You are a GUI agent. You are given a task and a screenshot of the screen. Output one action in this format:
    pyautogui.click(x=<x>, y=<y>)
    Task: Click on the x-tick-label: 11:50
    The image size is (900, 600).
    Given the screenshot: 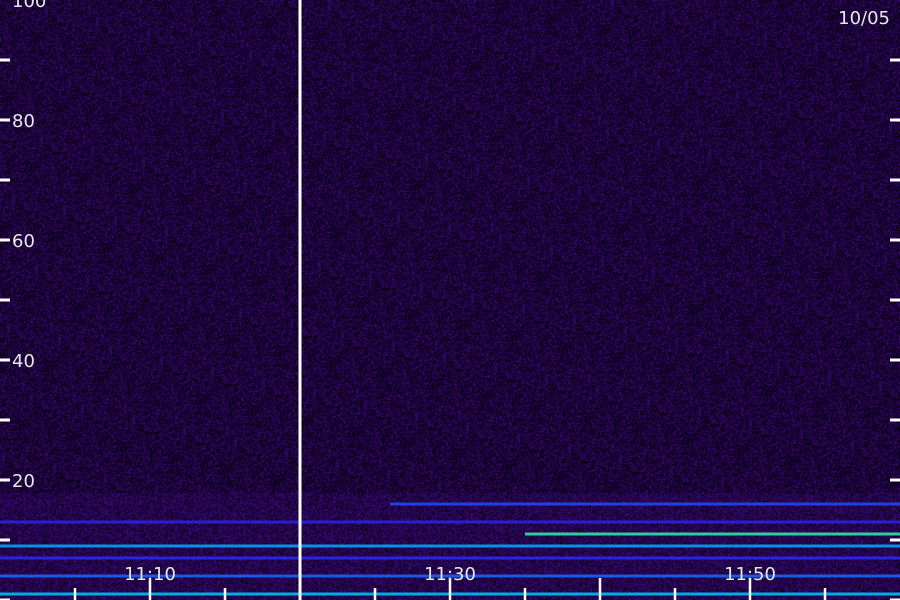 What is the action you would take?
    pyautogui.click(x=750, y=574)
    